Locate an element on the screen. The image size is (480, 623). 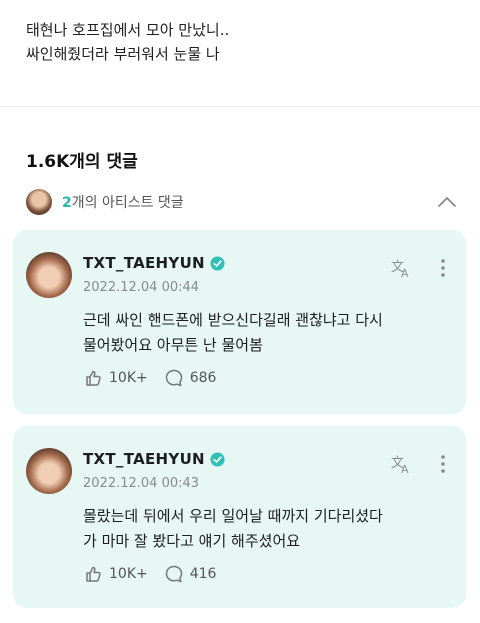
artist-comments-suffix: 개의 아티스트 댓글 is located at coordinates (127, 203).